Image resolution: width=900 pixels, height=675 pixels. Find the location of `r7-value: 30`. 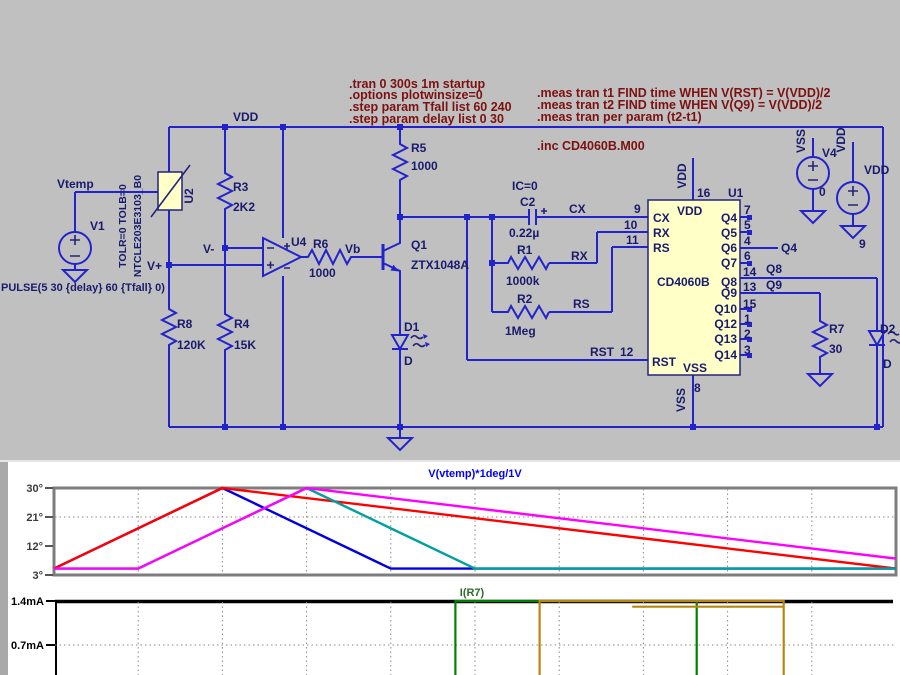

r7-value: 30 is located at coordinates (836, 349).